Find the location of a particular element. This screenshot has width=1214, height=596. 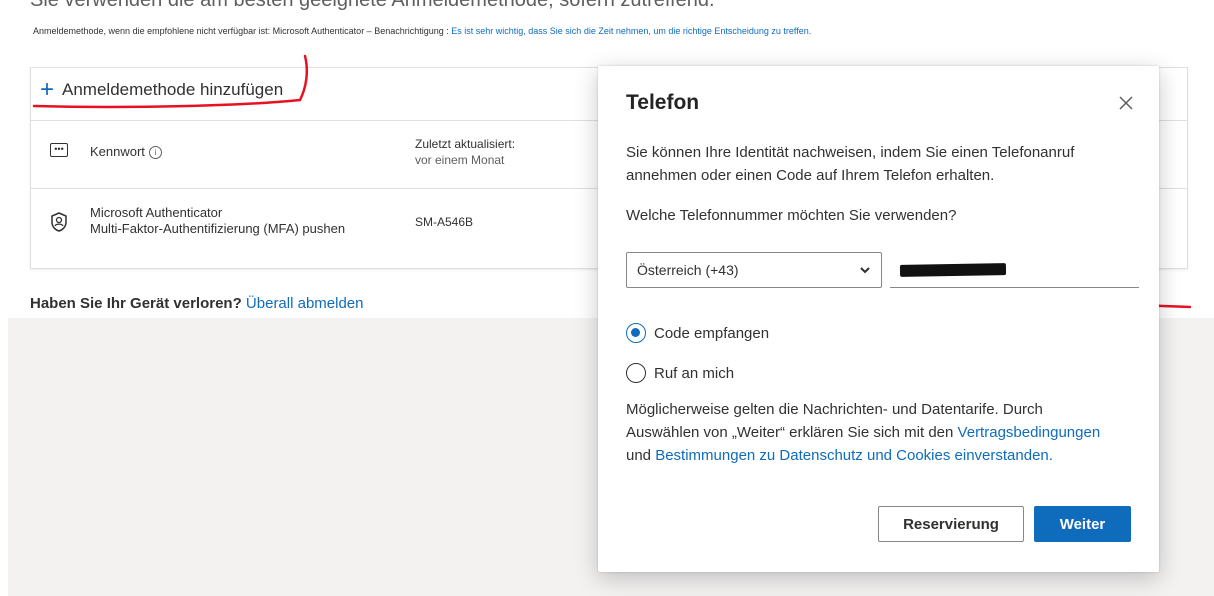

country-select-value: Österreich (+43) is located at coordinates (688, 270).